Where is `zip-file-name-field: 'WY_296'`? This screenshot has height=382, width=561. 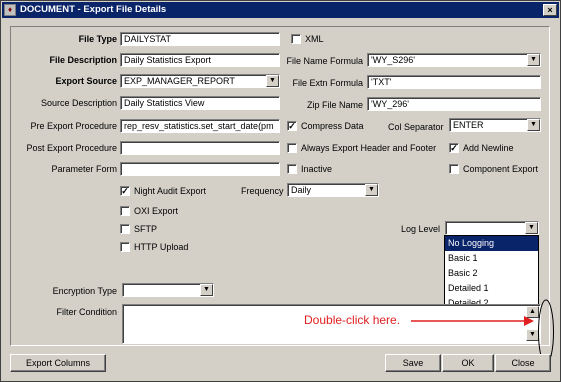
zip-file-name-field: 'WY_296' is located at coordinates (454, 104).